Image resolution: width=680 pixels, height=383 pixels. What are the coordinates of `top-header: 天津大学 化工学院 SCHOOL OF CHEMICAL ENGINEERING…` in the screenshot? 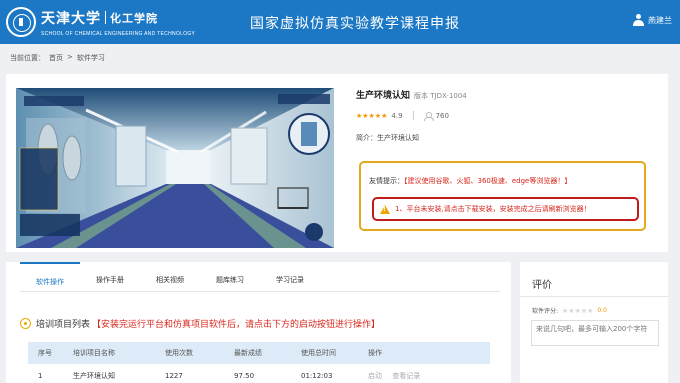 It's located at (340, 22).